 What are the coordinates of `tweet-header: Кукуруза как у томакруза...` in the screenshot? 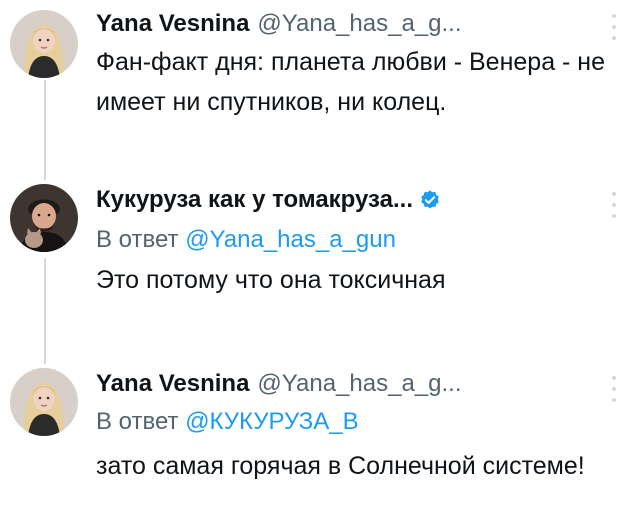 It's located at (268, 200).